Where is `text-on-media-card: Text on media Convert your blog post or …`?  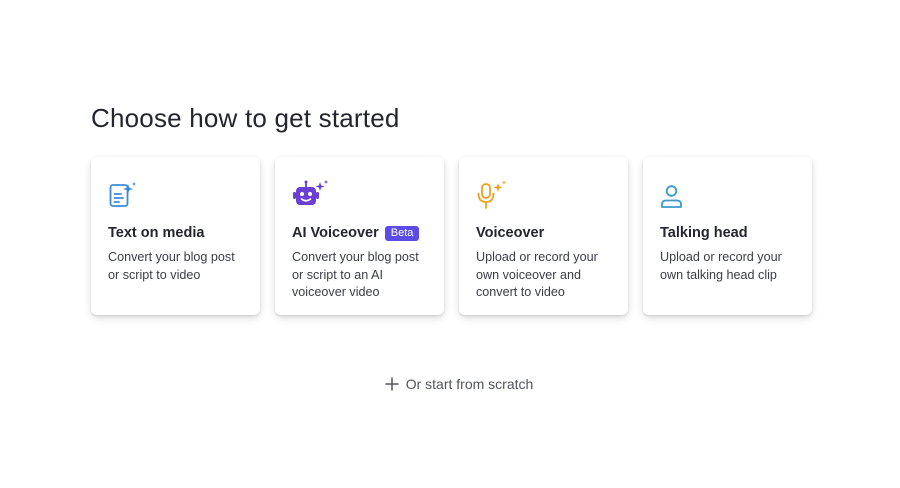
text-on-media-card: Text on media Convert your blog post or … is located at coordinates (175, 236).